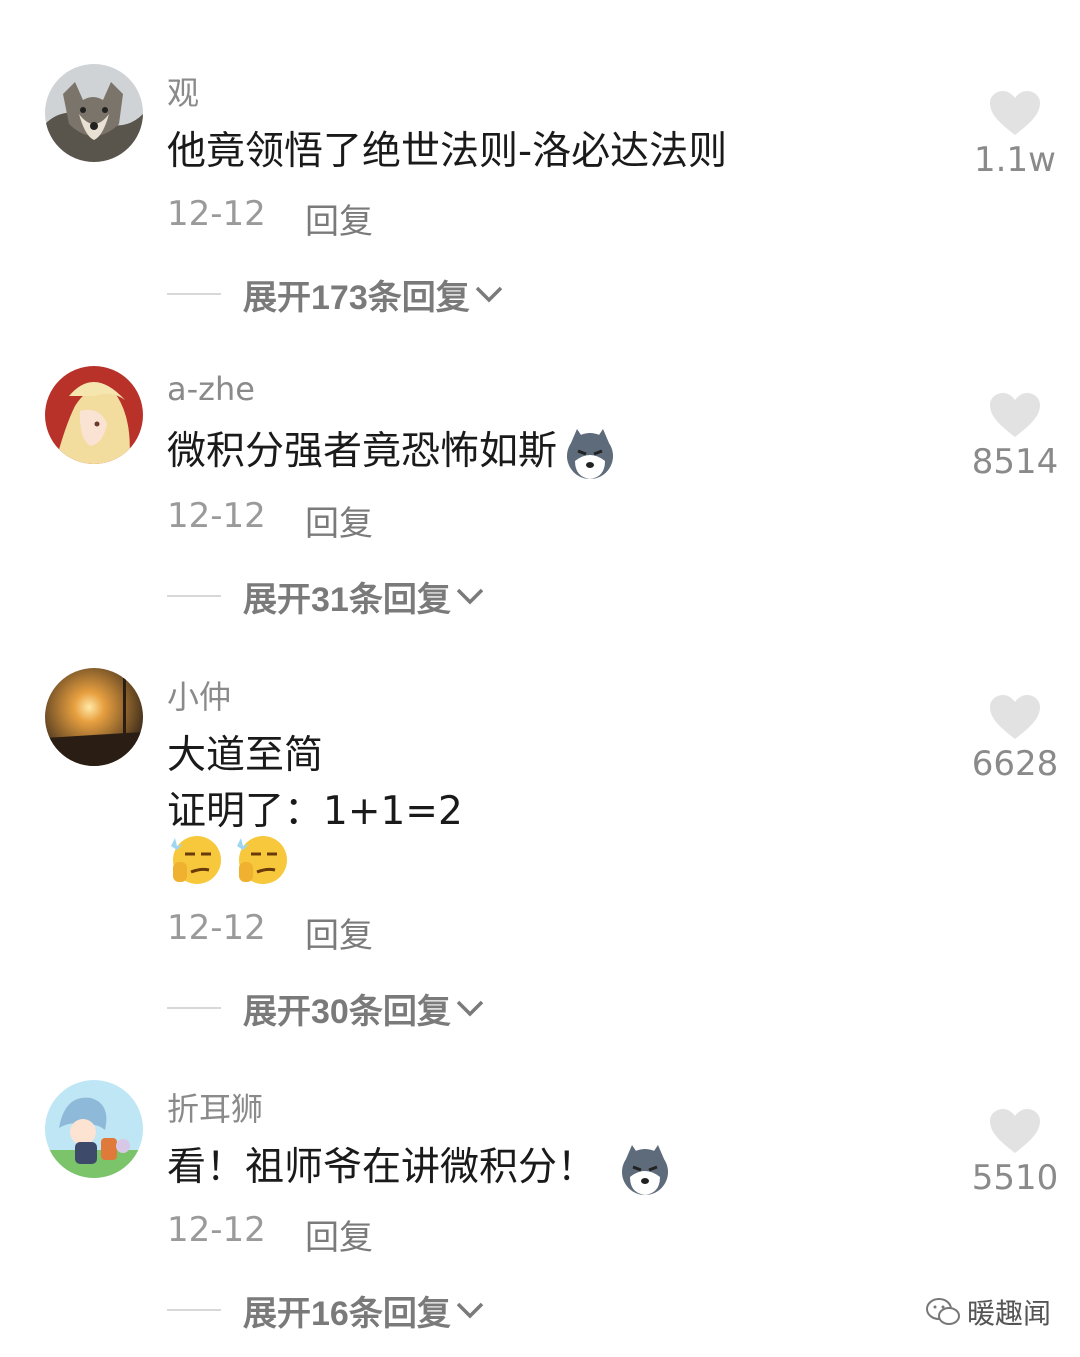 The height and width of the screenshot is (1357, 1080). I want to click on avatar, so click(94, 1129).